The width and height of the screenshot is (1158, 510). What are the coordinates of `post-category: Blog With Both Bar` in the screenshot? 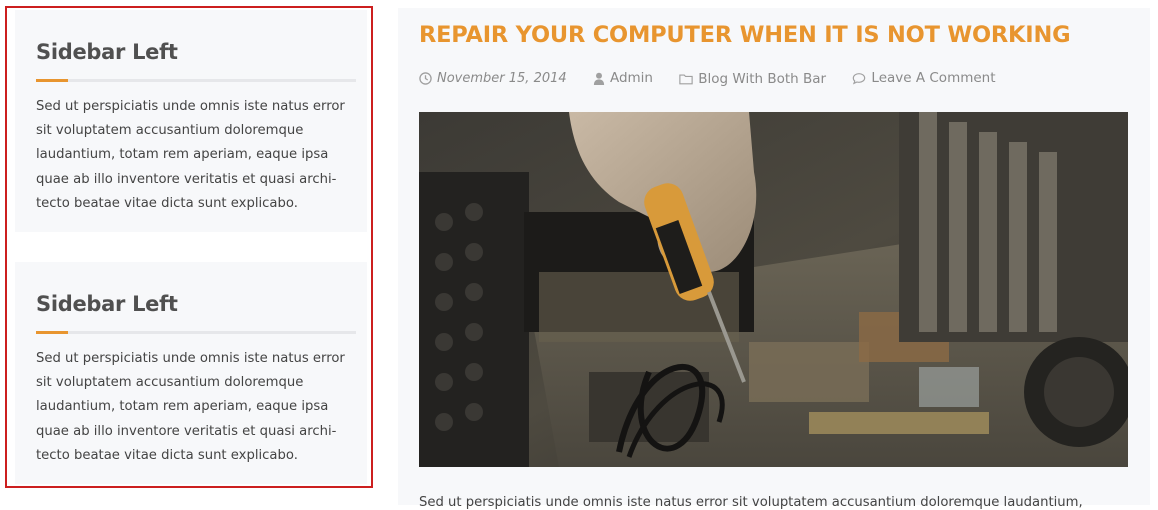 It's located at (752, 79).